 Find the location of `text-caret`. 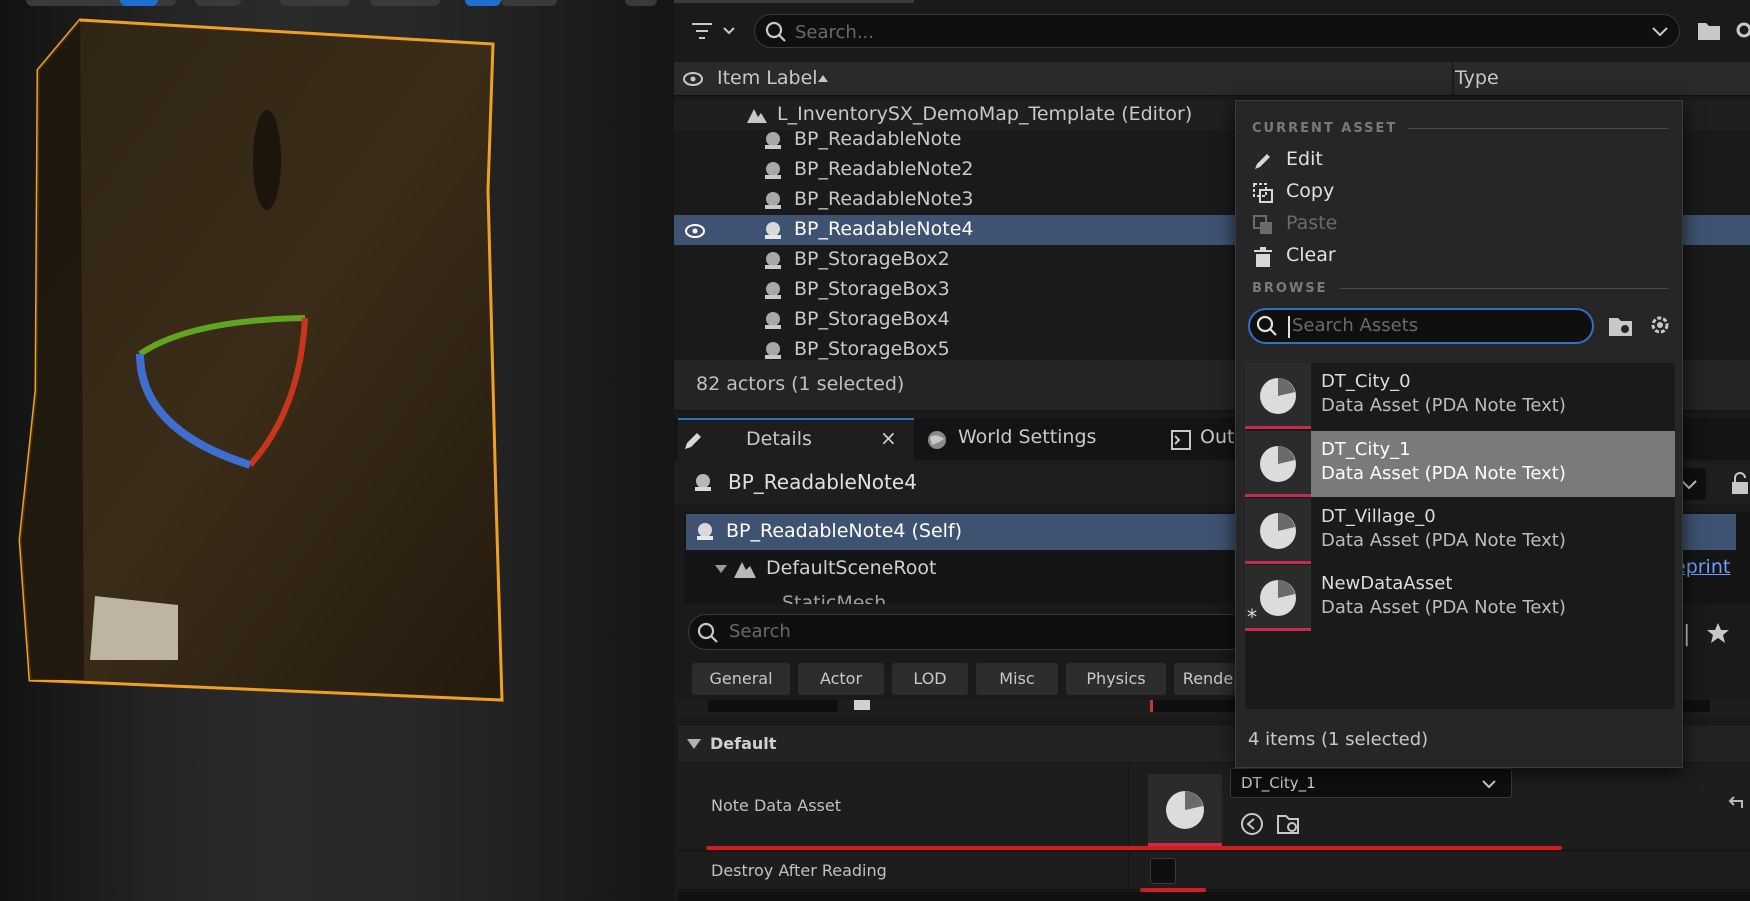

text-caret is located at coordinates (1289, 327).